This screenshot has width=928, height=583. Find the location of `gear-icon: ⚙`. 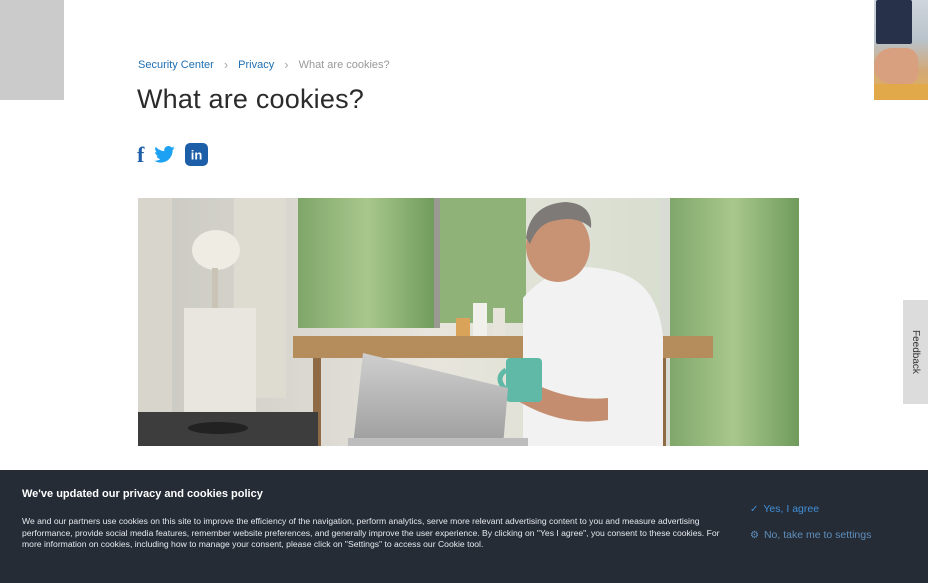

gear-icon: ⚙ is located at coordinates (754, 535).